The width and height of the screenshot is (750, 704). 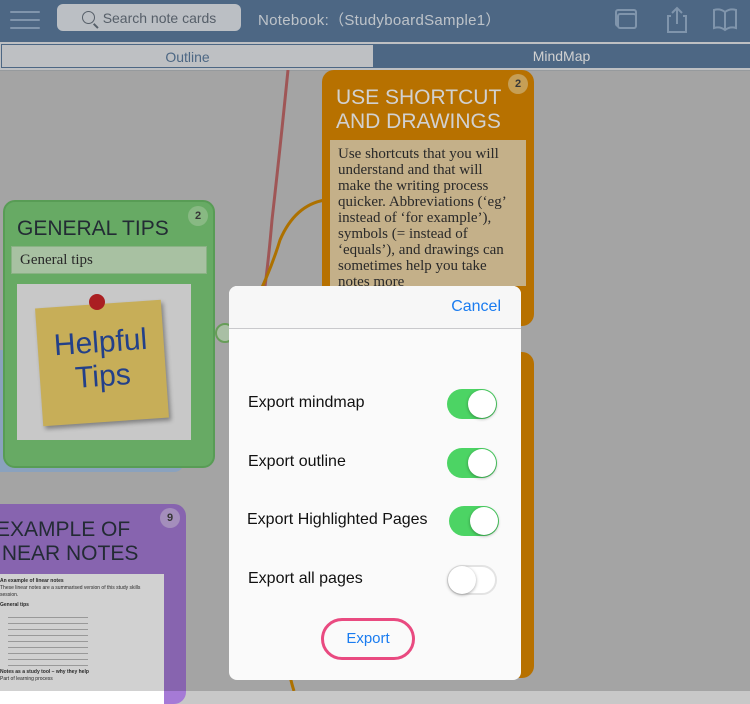 What do you see at coordinates (337, 519) in the screenshot?
I see `option-label: Export Highlighted Pages` at bounding box center [337, 519].